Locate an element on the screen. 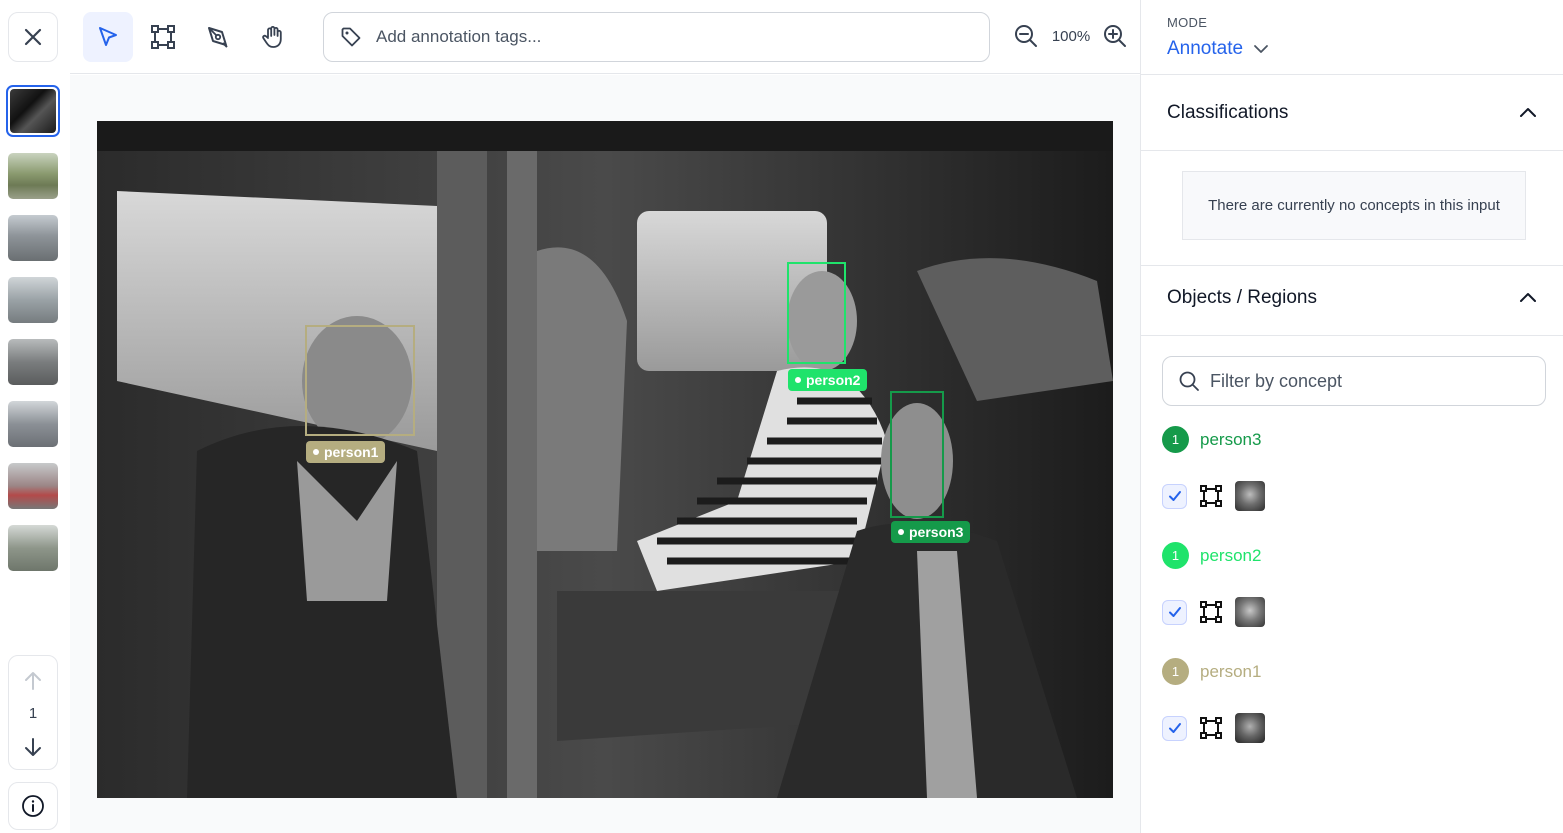  bounding-box-tool-button is located at coordinates (163, 37).